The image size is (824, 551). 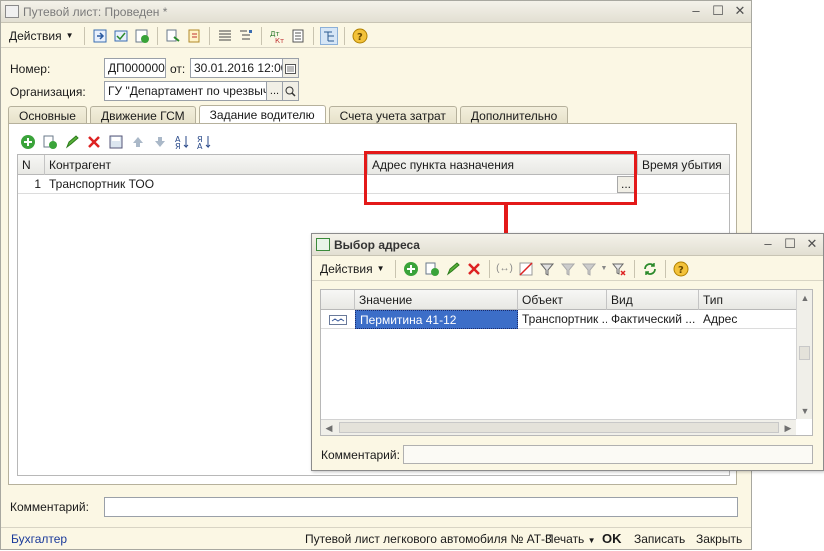 What do you see at coordinates (277, 36) in the screenshot?
I see `dt-kt-icon: Дт Кт` at bounding box center [277, 36].